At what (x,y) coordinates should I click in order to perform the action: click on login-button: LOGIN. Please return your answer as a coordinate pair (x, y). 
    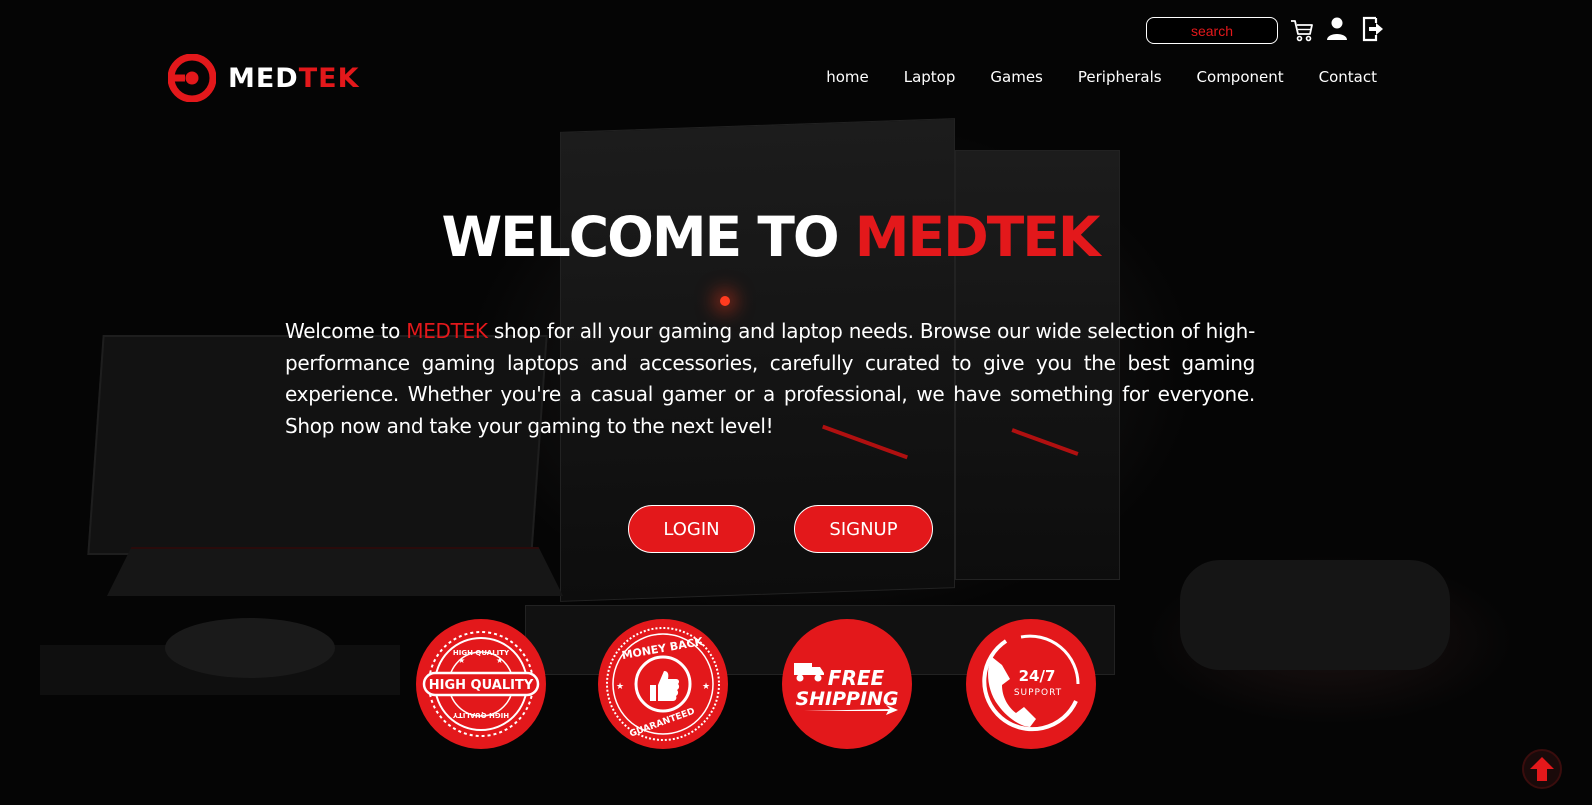
    Looking at the image, I should click on (691, 529).